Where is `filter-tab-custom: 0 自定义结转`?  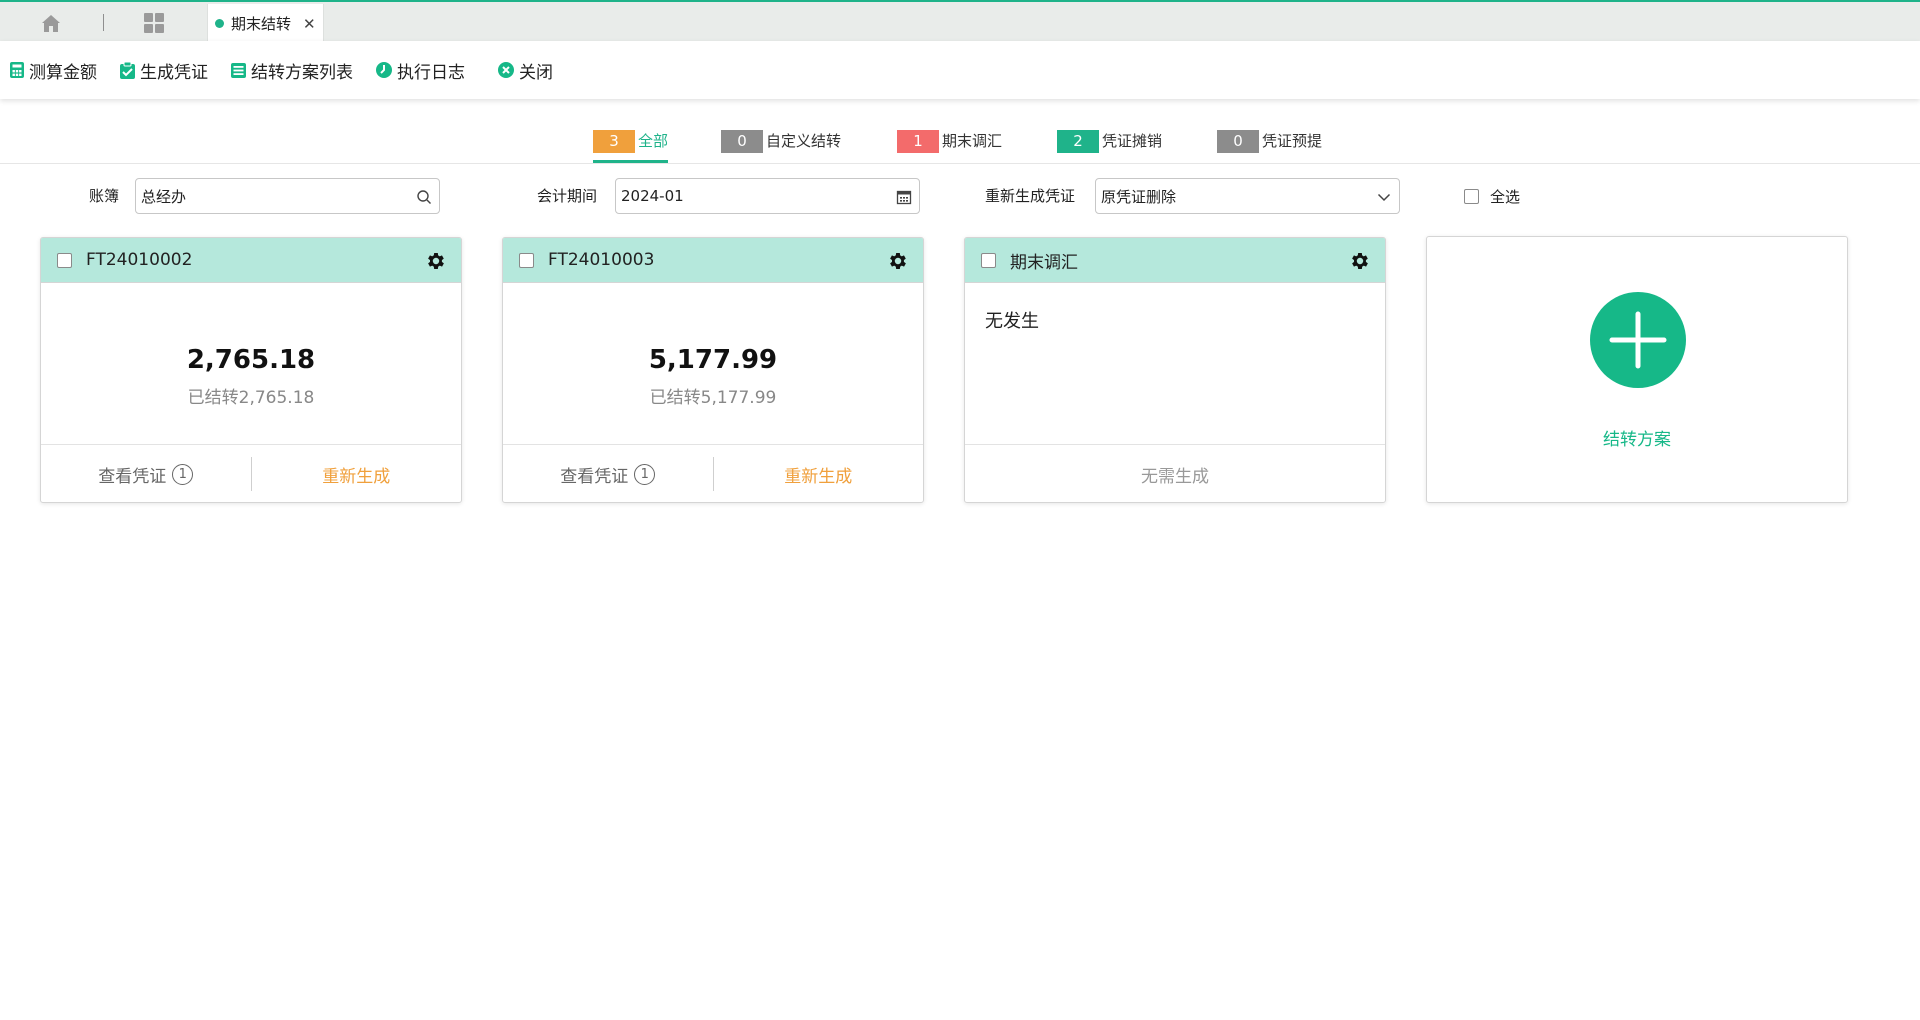 filter-tab-custom: 0 自定义结转 is located at coordinates (781, 145).